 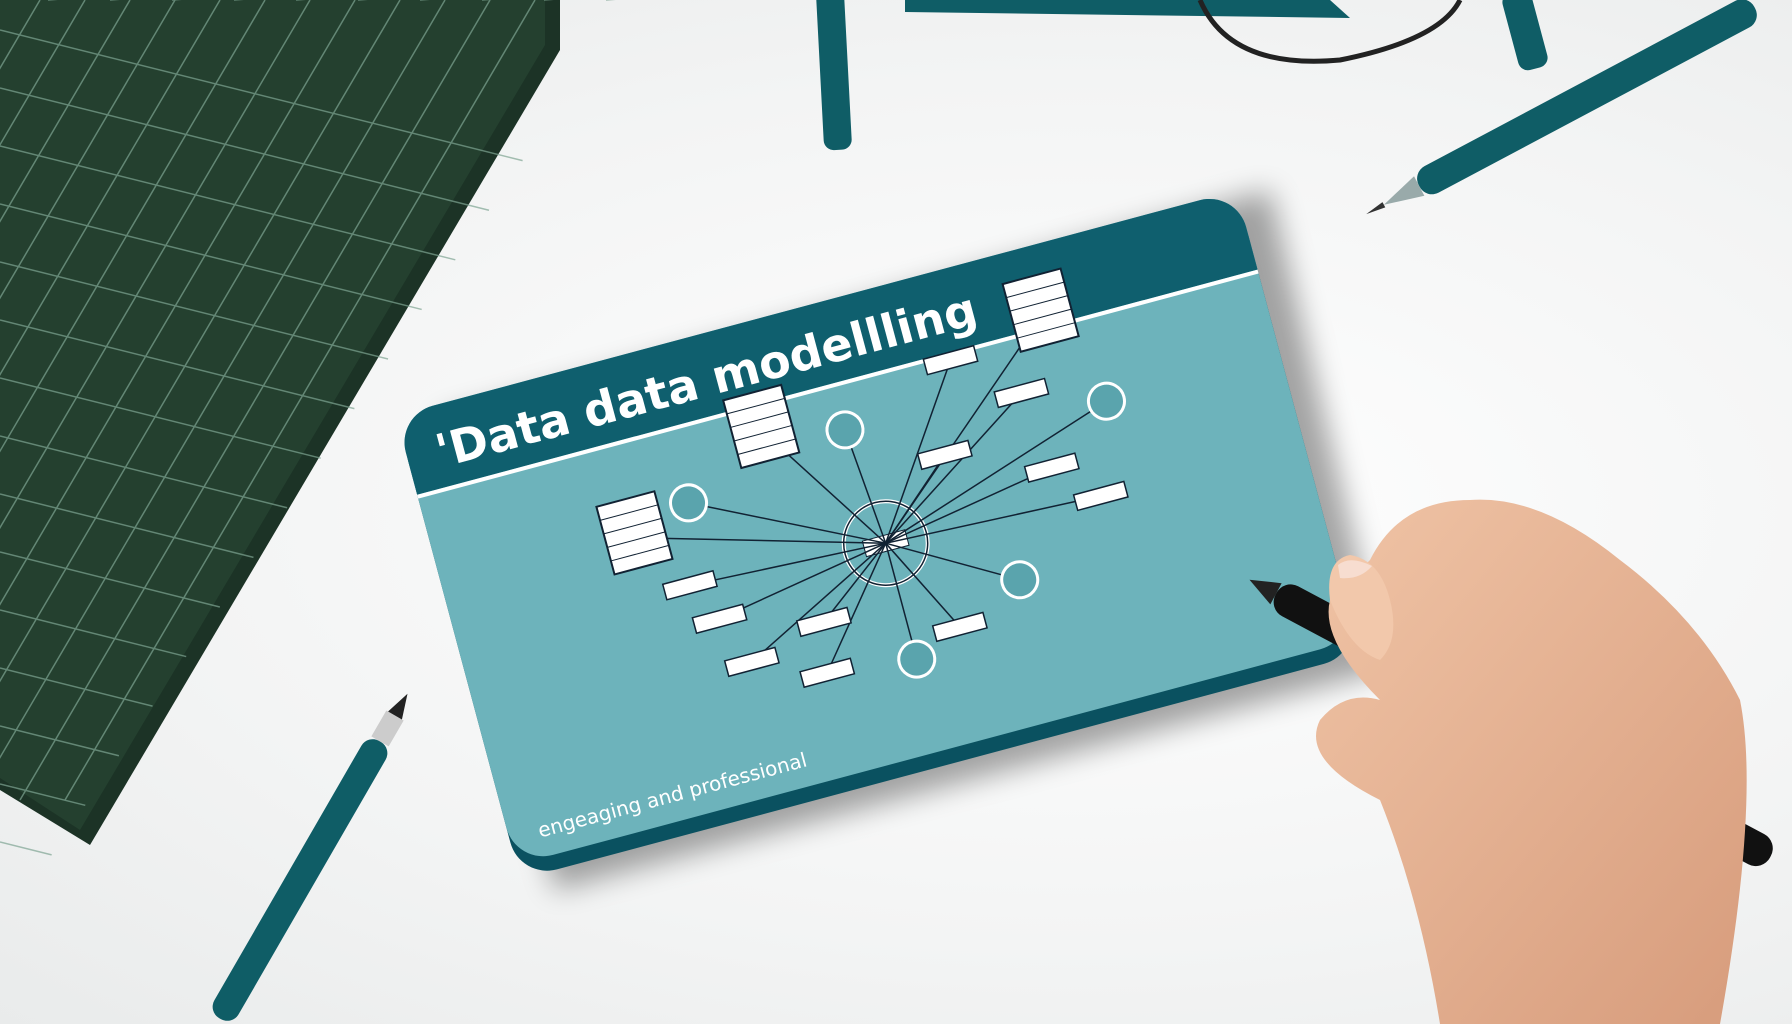 I want to click on mat-grid-line, so click(x=26, y=848).